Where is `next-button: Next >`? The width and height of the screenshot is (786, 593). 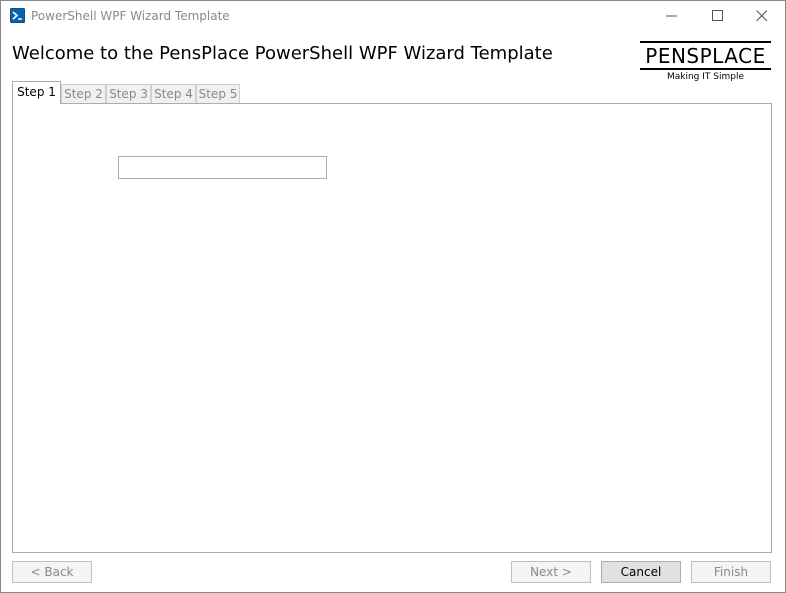 next-button: Next > is located at coordinates (551, 572).